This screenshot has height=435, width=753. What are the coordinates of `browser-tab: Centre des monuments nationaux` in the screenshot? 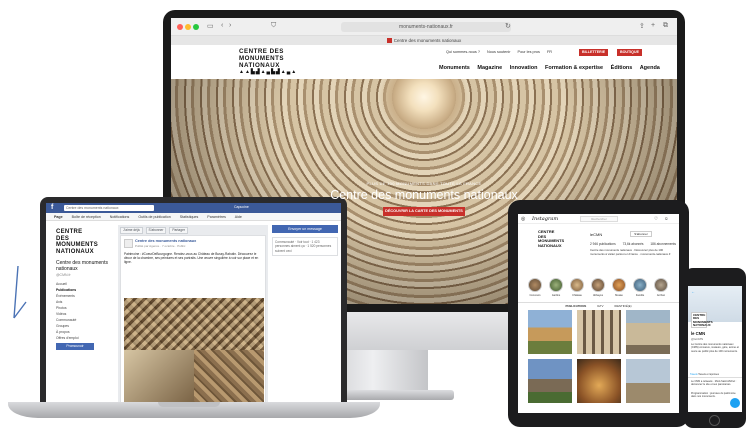 It's located at (424, 40).